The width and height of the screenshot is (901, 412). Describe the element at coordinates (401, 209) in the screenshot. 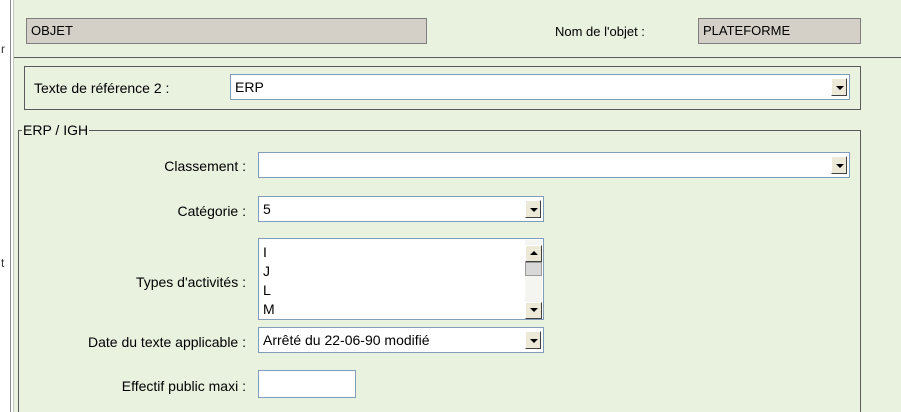

I see `categorie-select: 5` at that location.